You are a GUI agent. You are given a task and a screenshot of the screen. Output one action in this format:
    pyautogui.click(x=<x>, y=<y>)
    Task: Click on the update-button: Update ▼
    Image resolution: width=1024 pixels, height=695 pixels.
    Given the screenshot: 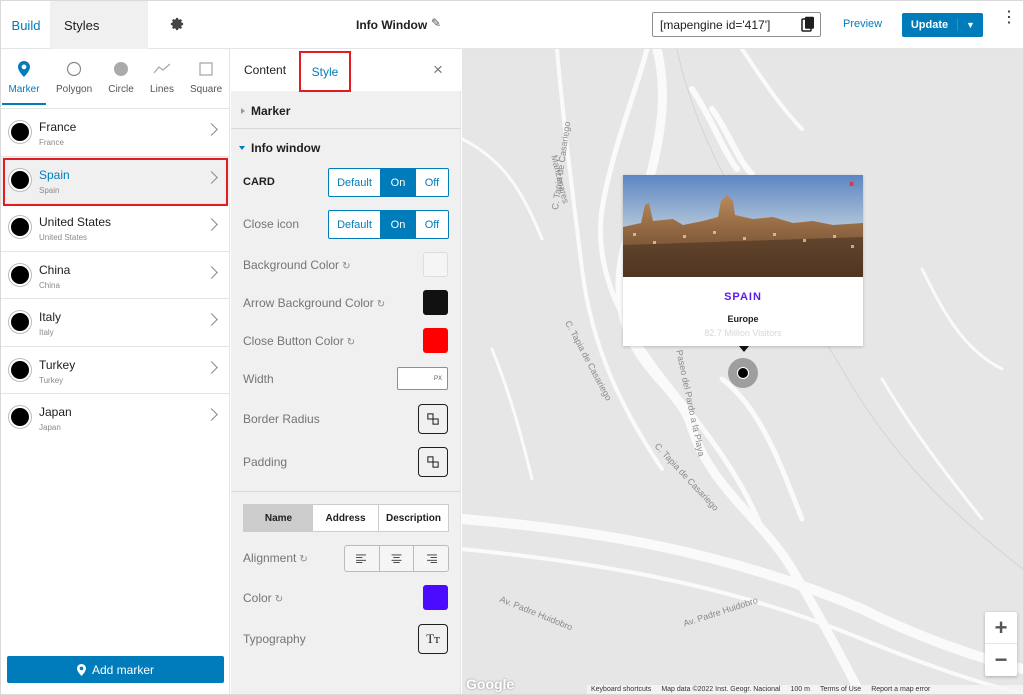 What is the action you would take?
    pyautogui.click(x=942, y=25)
    